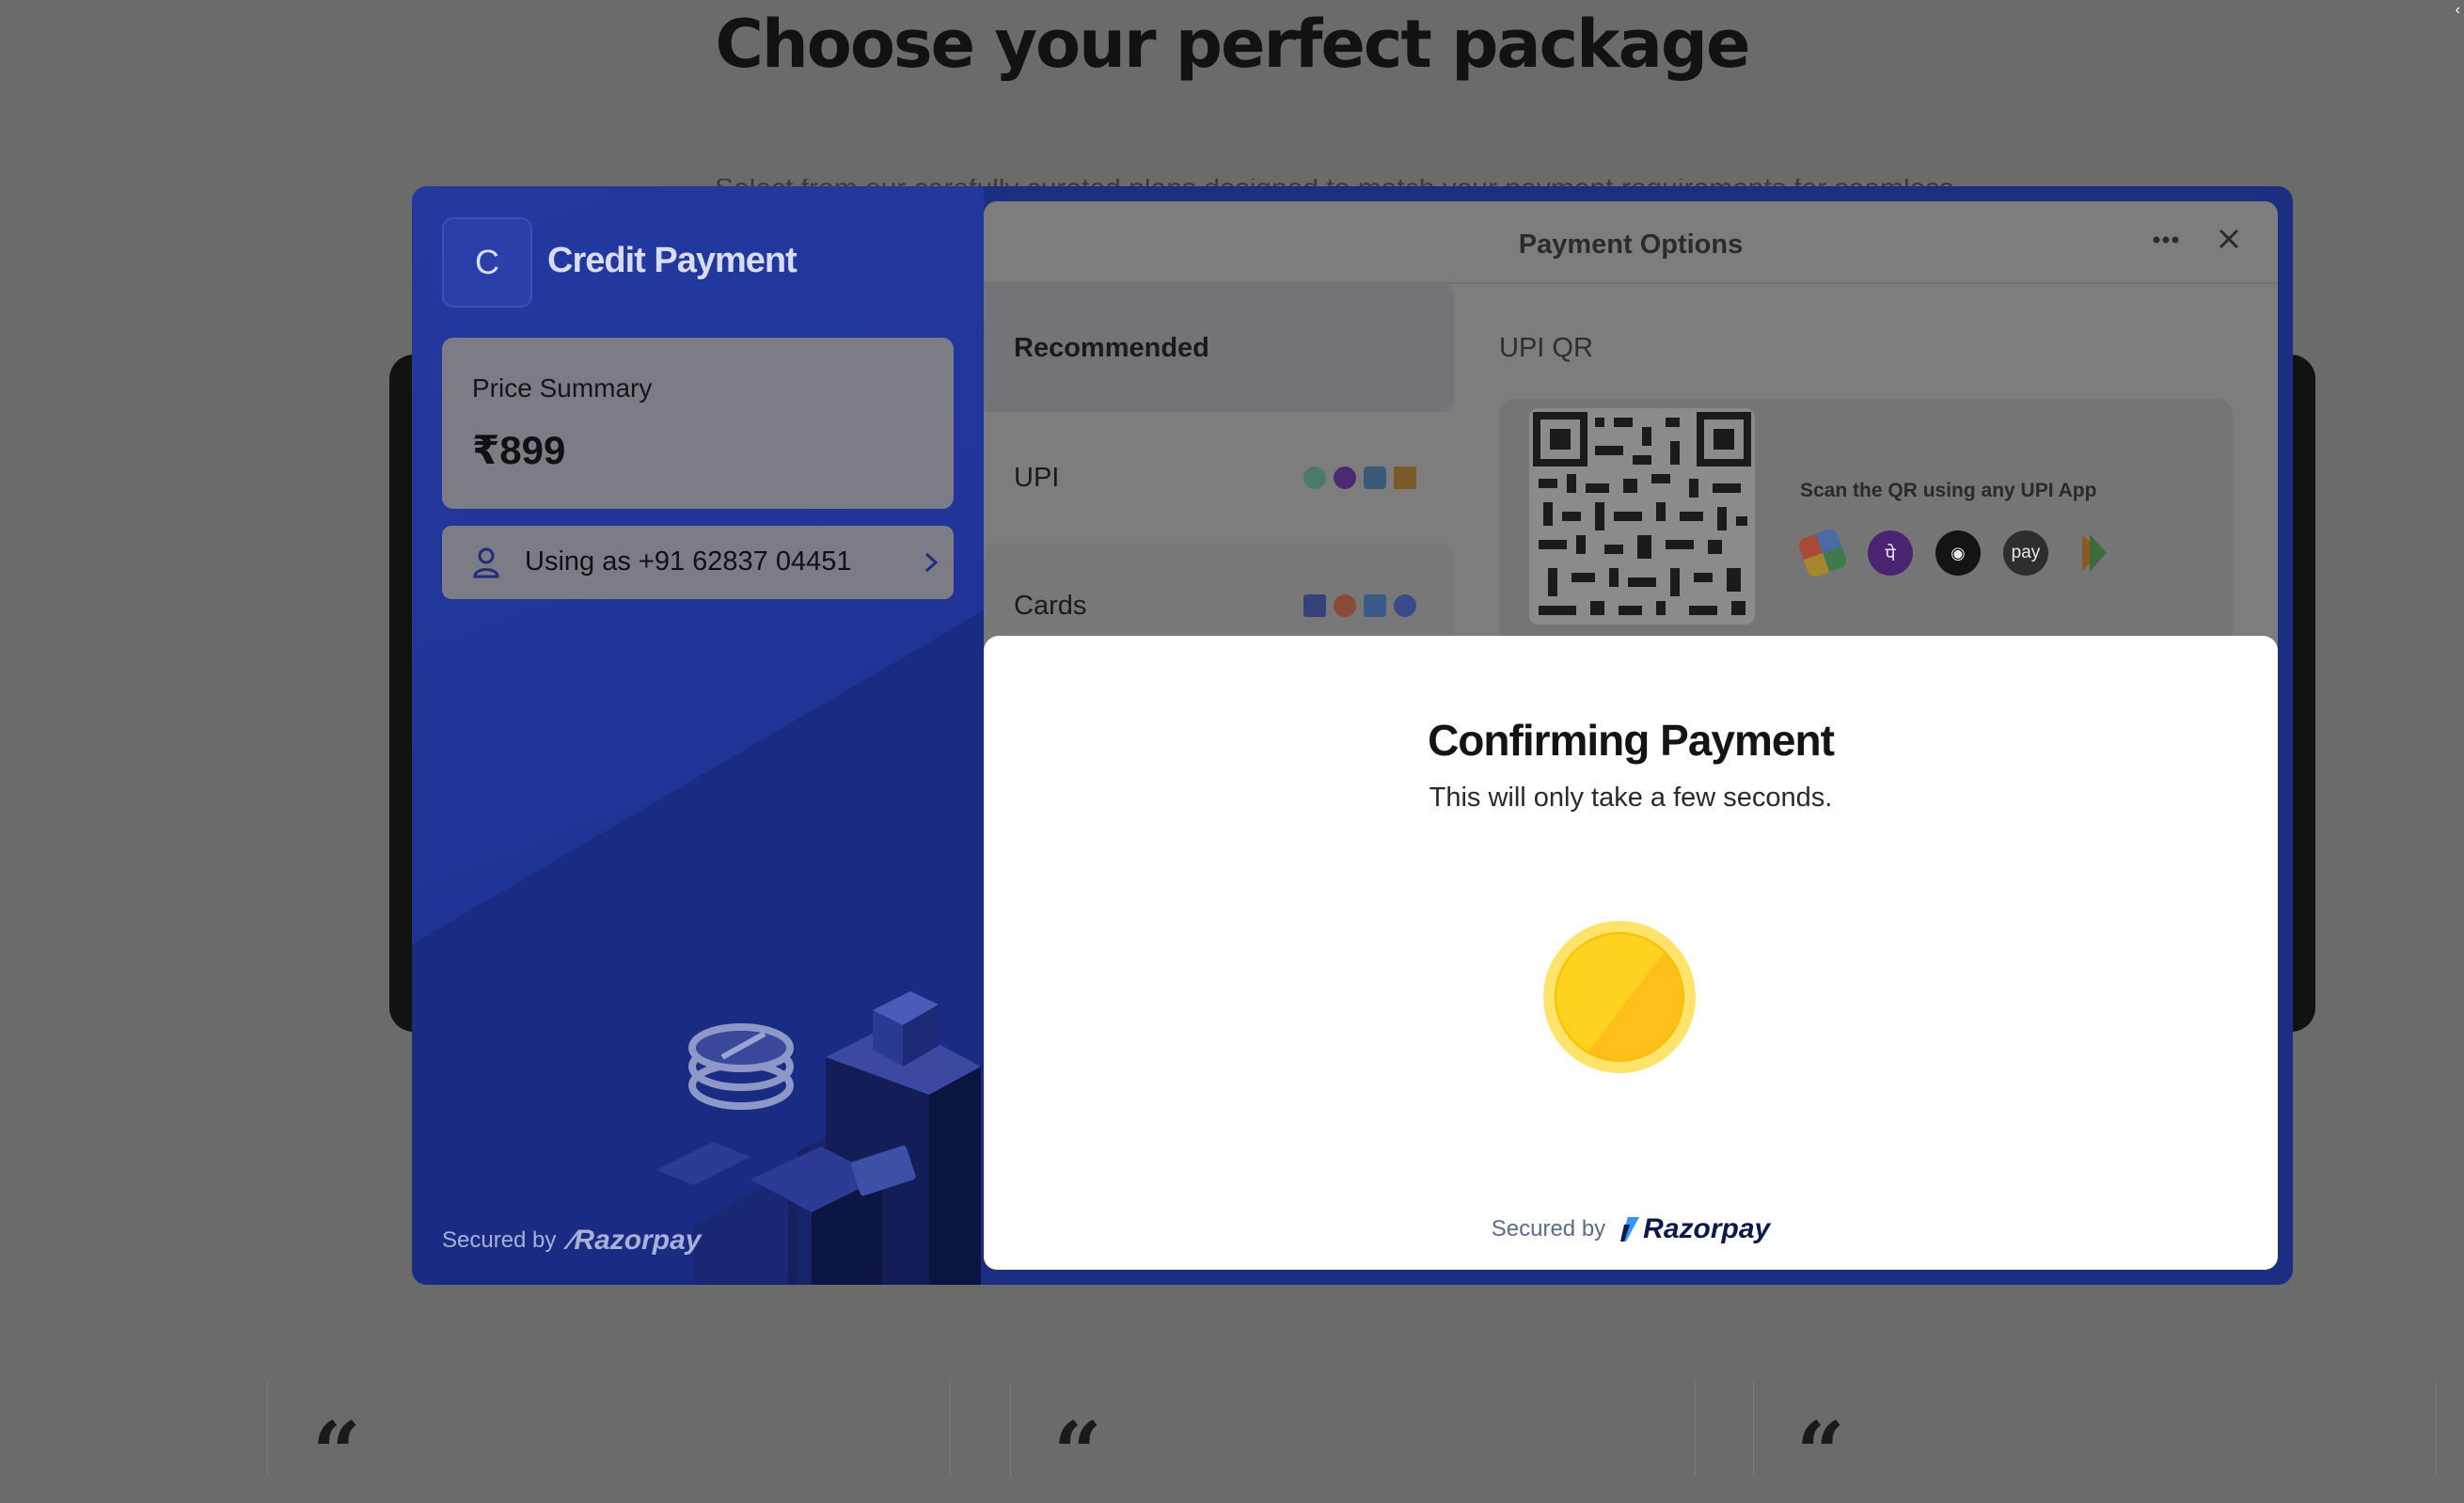 Image resolution: width=2464 pixels, height=1503 pixels. I want to click on coin-loader-icon, so click(1619, 997).